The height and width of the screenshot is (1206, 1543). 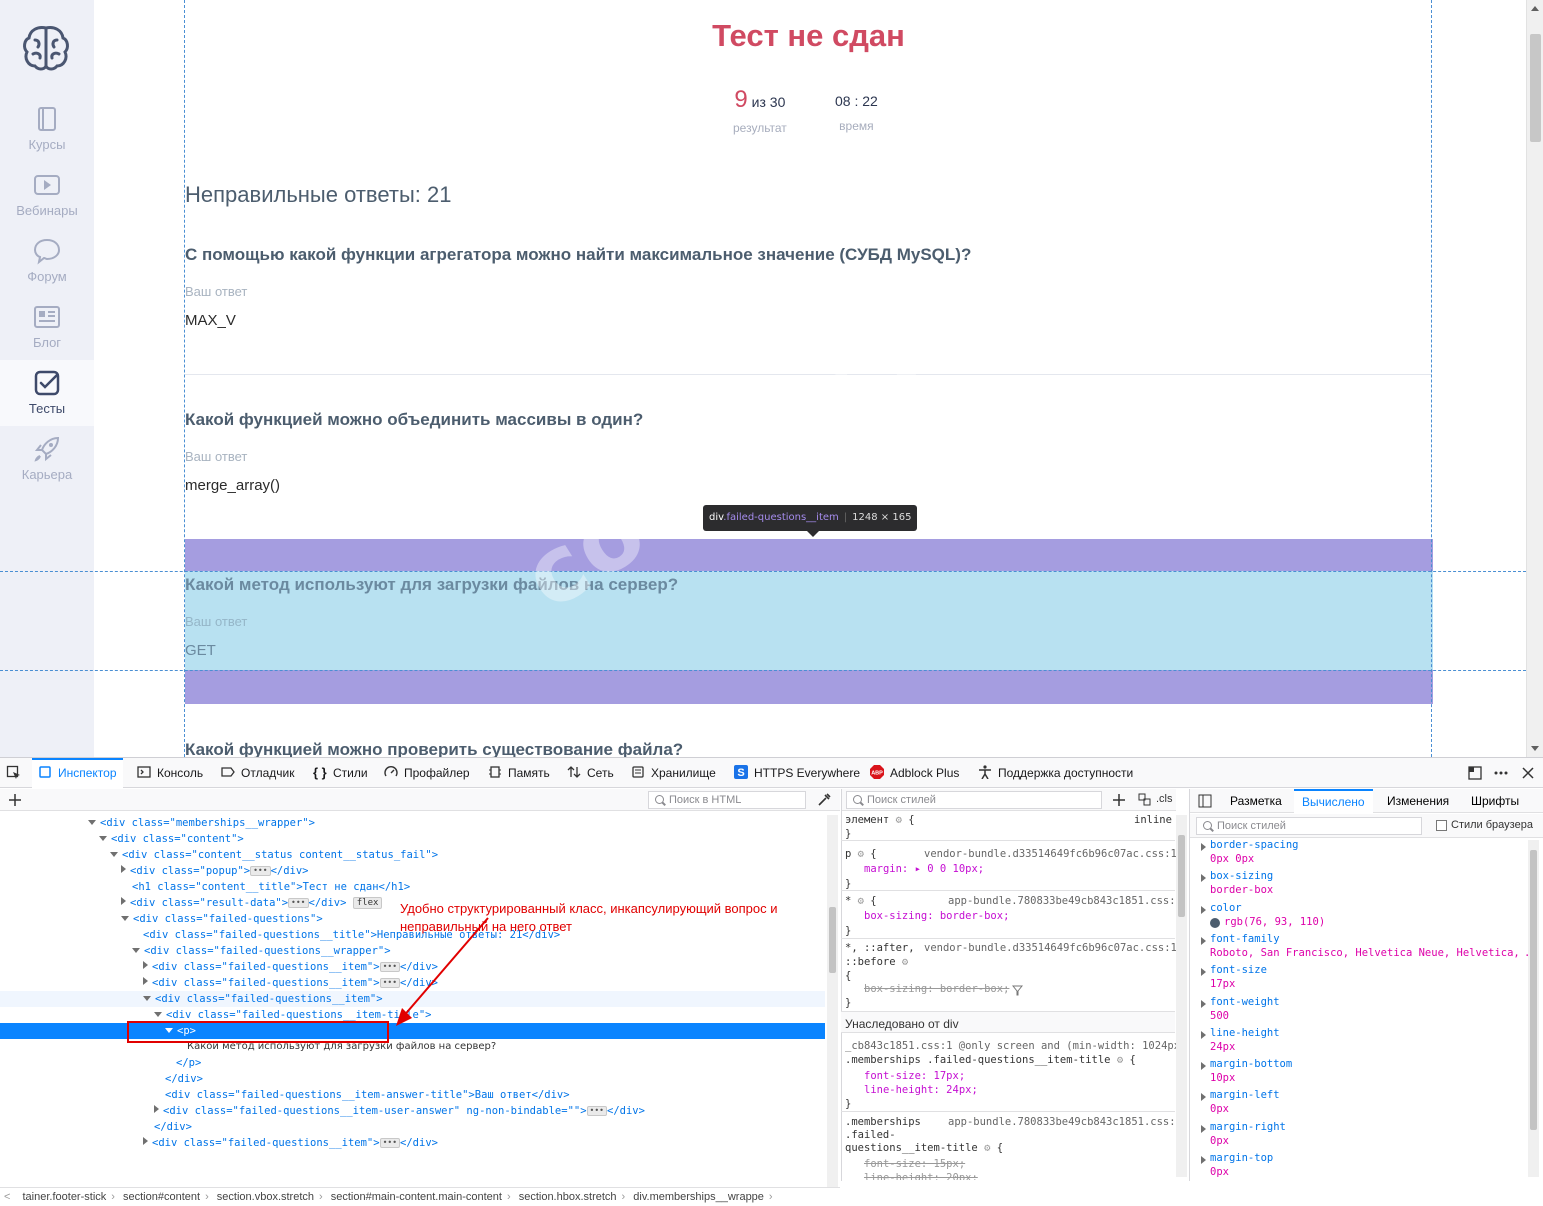 What do you see at coordinates (1528, 773) in the screenshot?
I see `close-icon` at bounding box center [1528, 773].